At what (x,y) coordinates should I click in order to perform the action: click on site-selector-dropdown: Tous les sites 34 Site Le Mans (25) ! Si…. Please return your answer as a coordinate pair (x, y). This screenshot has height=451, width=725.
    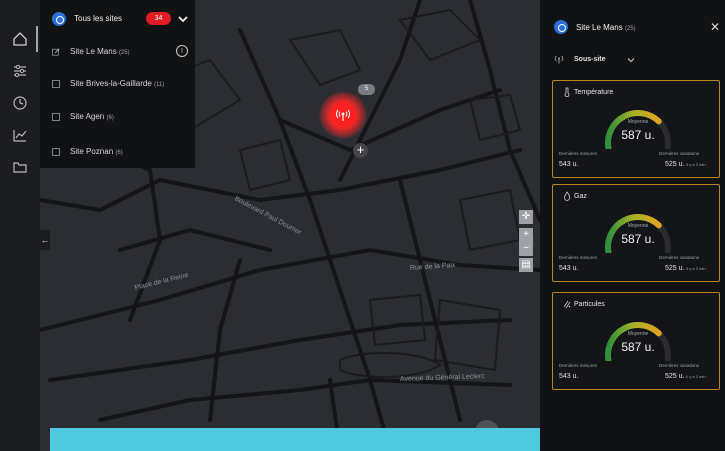
    Looking at the image, I should click on (117, 84).